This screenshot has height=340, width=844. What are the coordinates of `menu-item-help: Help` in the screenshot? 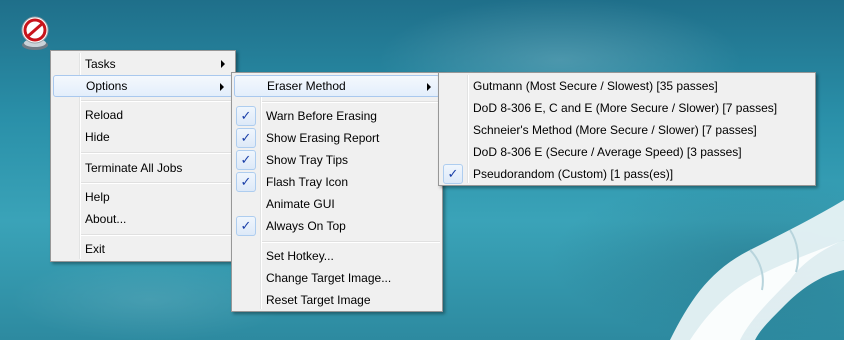 It's located at (143, 197).